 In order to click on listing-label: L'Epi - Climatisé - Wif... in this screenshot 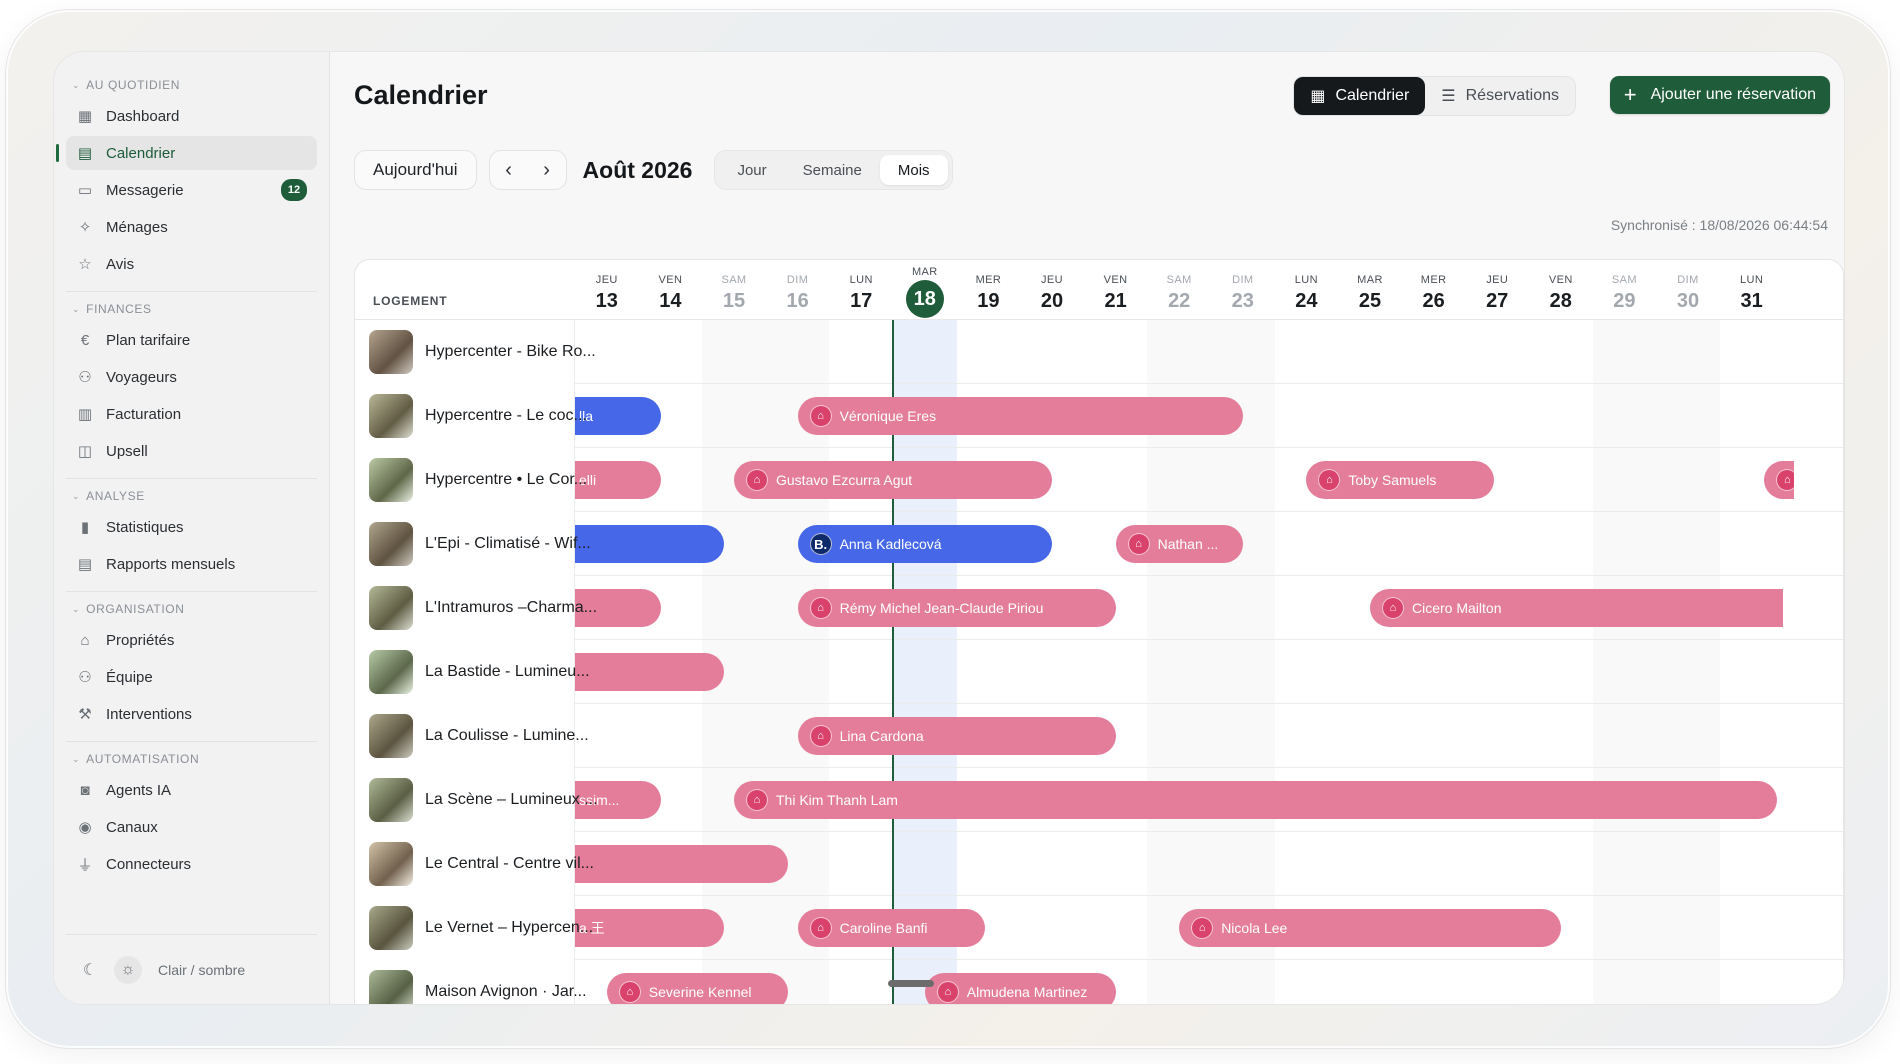, I will do `click(473, 544)`.